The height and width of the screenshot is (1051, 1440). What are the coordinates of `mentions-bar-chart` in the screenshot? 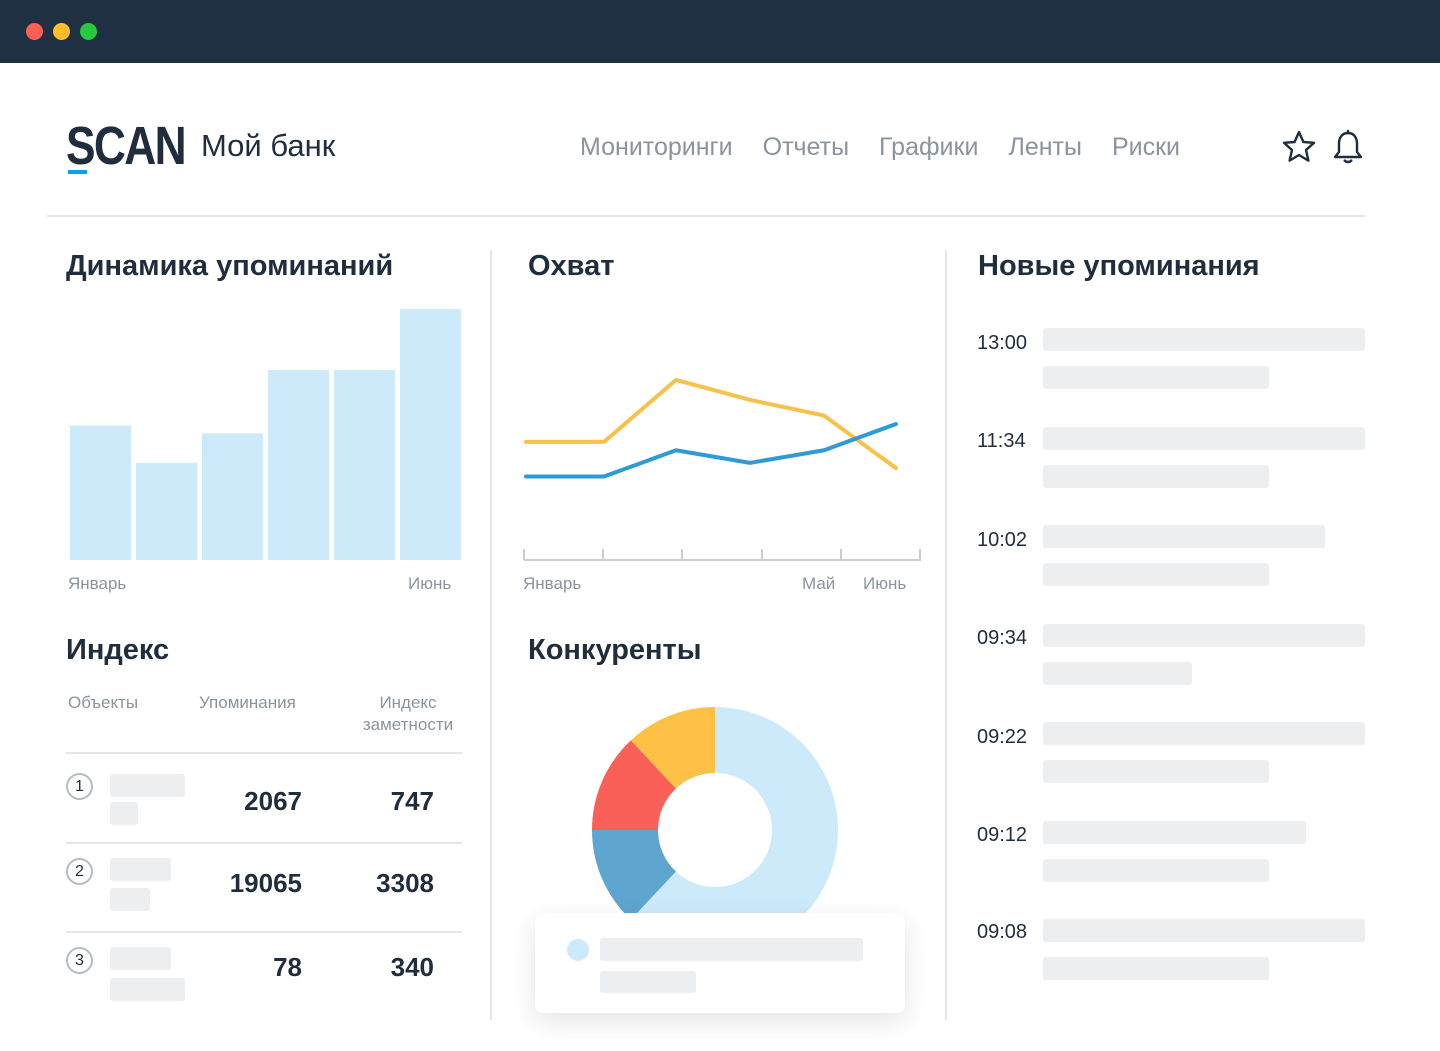 It's located at (265, 434).